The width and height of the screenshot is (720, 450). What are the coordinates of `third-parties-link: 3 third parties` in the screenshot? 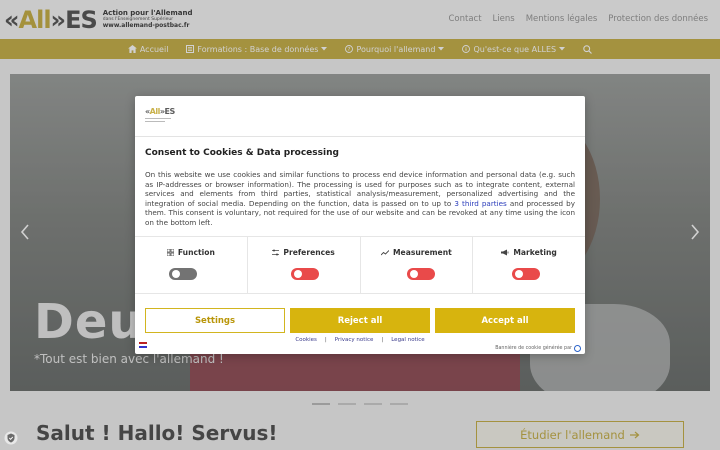 It's located at (480, 203).